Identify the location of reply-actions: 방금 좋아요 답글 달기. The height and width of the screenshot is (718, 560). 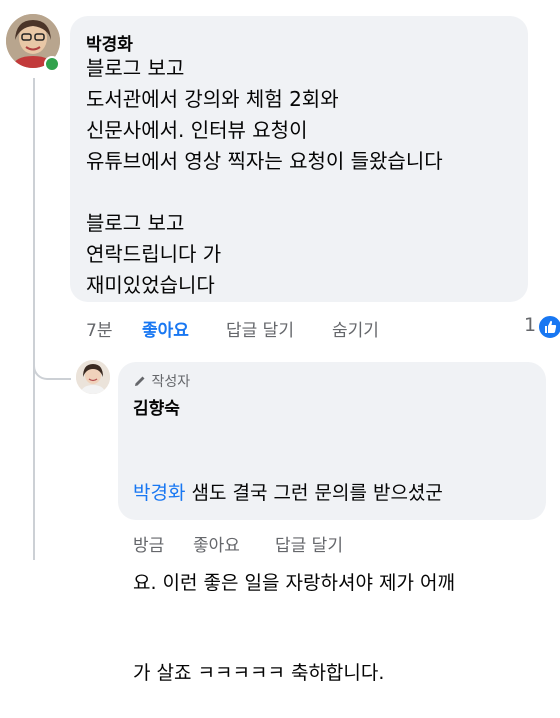
(333, 543).